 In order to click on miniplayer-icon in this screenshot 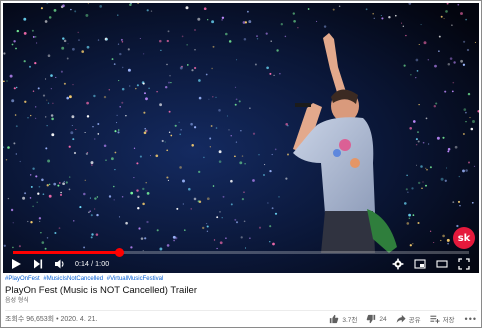, I will do `click(420, 264)`.